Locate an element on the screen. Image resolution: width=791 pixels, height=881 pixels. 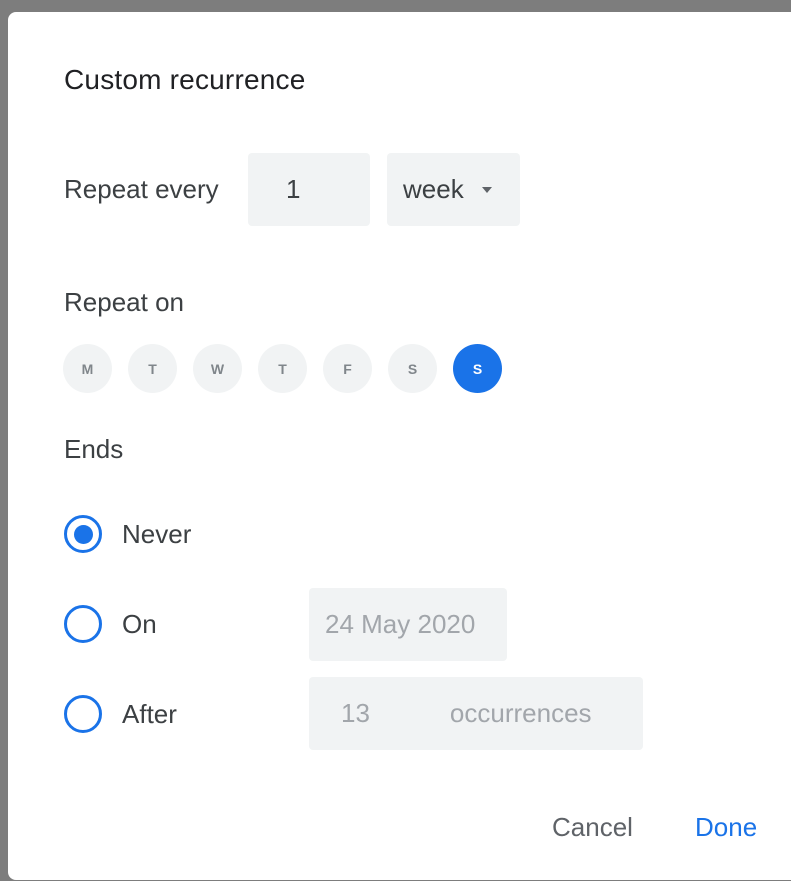
weekday-selector: M T W T F S S is located at coordinates (282, 368).